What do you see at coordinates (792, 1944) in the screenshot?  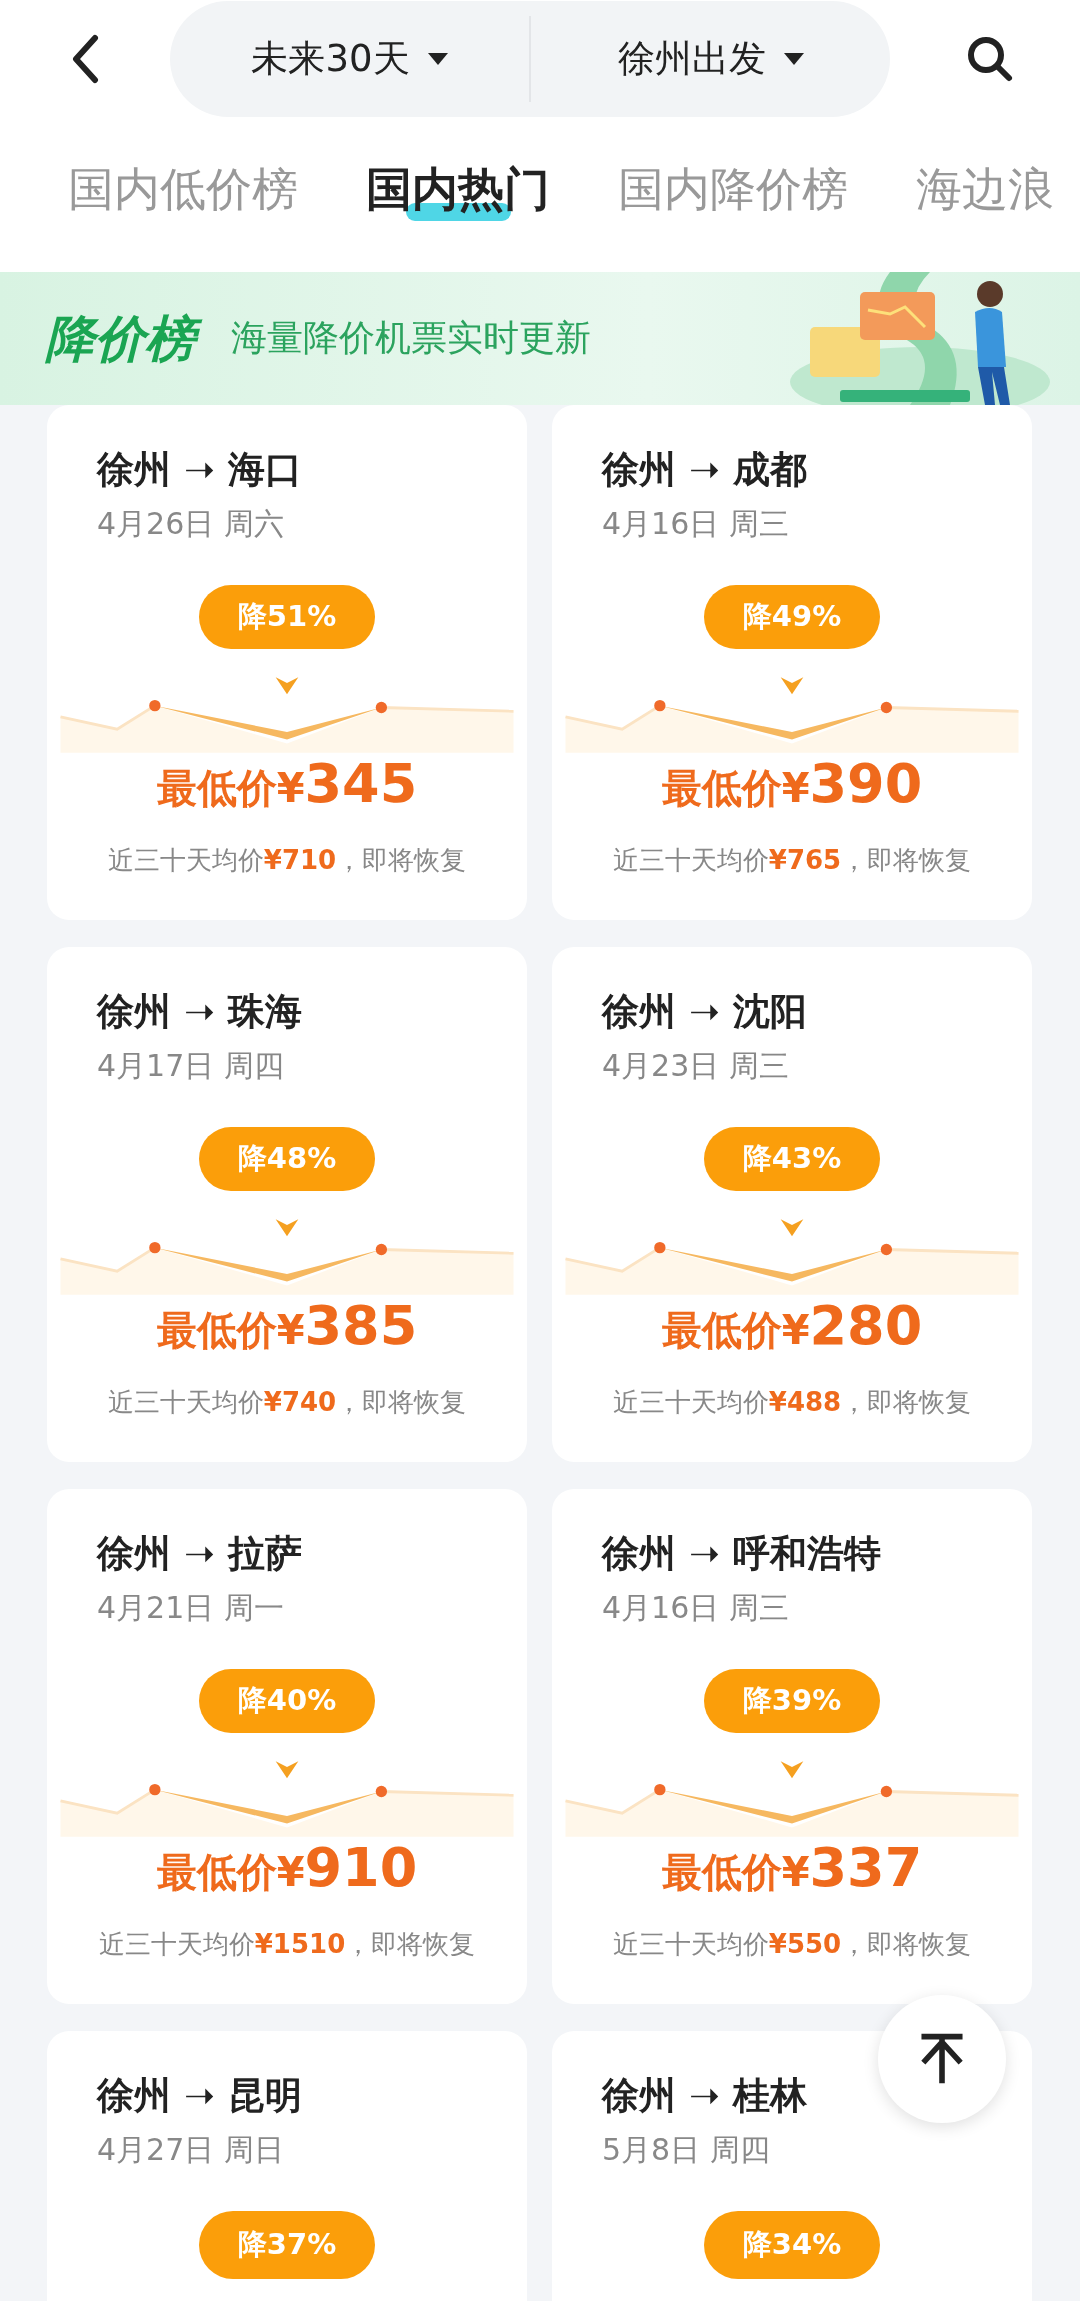 I see `average-price-note: 近三十天均价¥550，即将恢复` at bounding box center [792, 1944].